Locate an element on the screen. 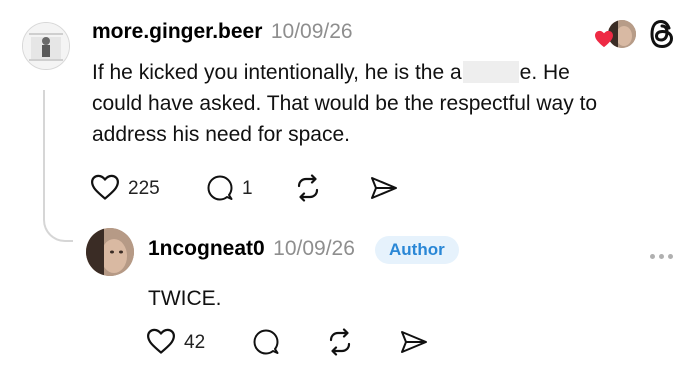  like-count: 225 is located at coordinates (144, 188).